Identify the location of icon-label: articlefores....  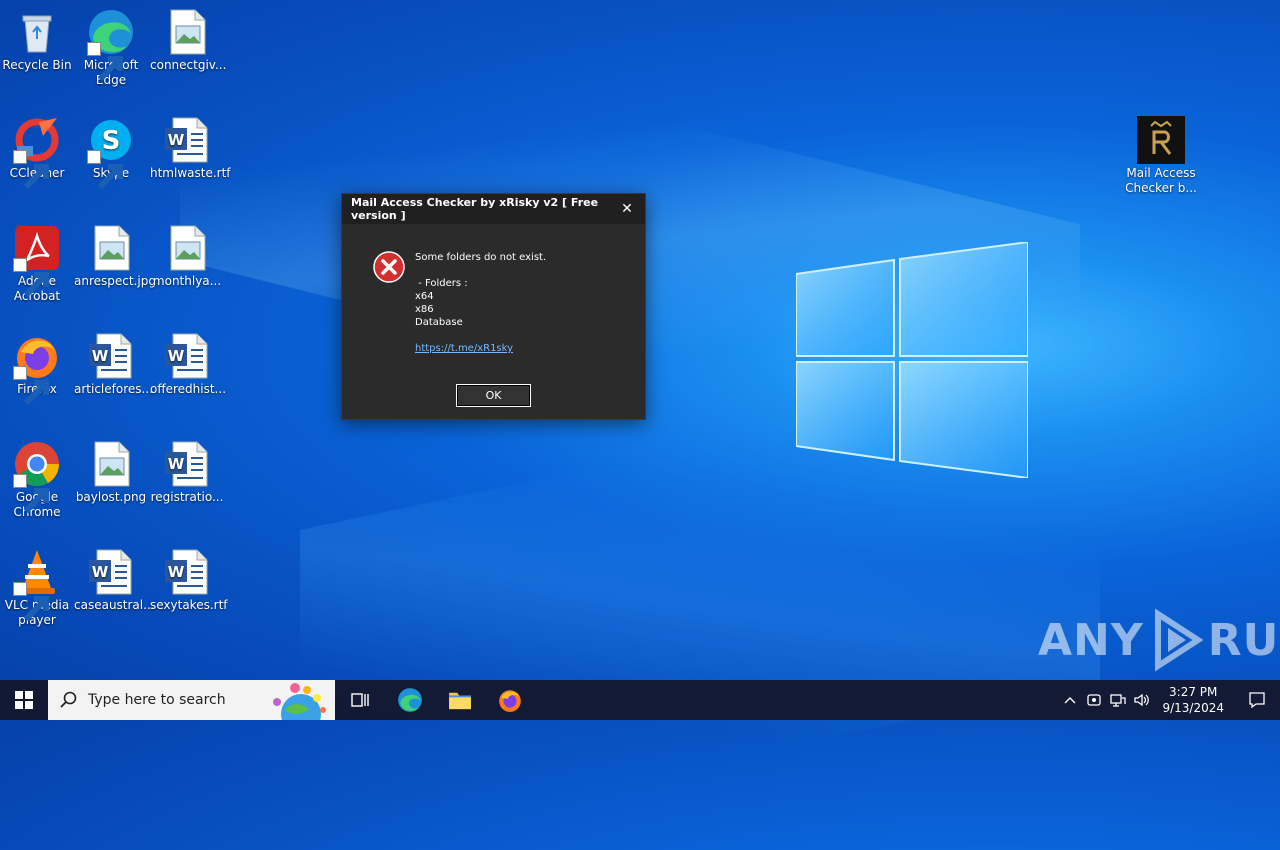
(113, 389).